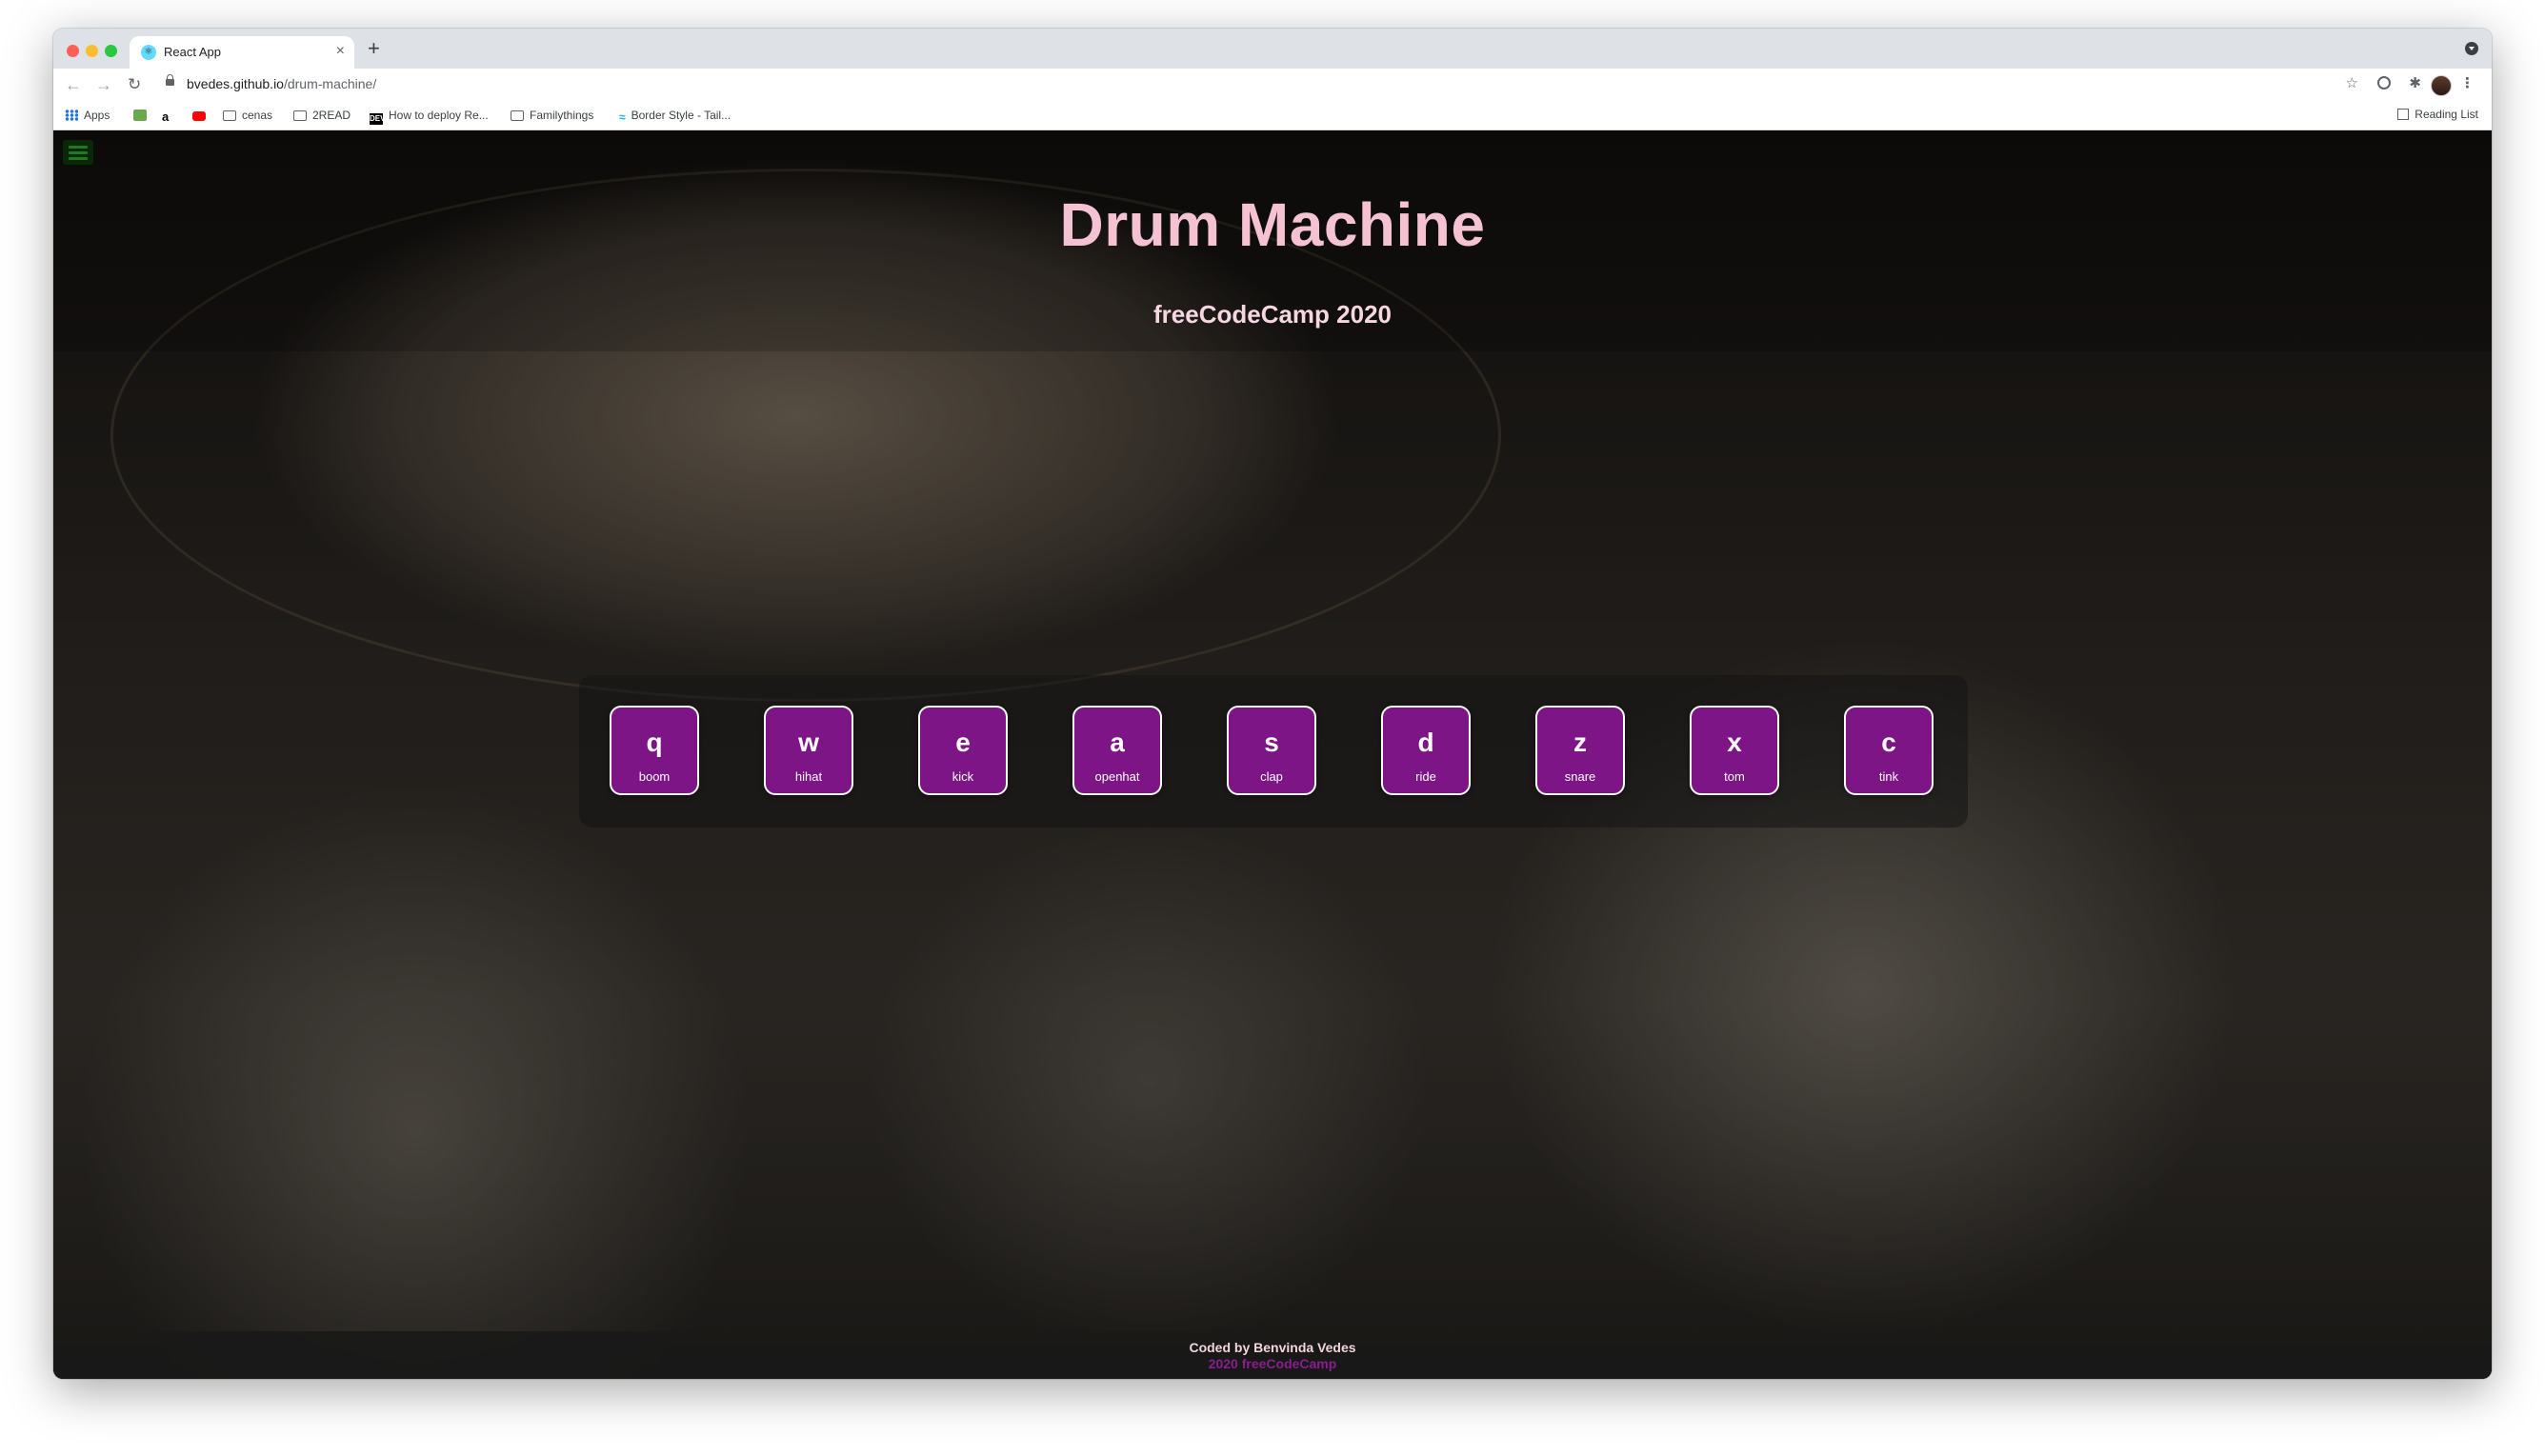 This screenshot has width=2545, height=1456. Describe the element at coordinates (103, 85) in the screenshot. I see `forward-button: →` at that location.